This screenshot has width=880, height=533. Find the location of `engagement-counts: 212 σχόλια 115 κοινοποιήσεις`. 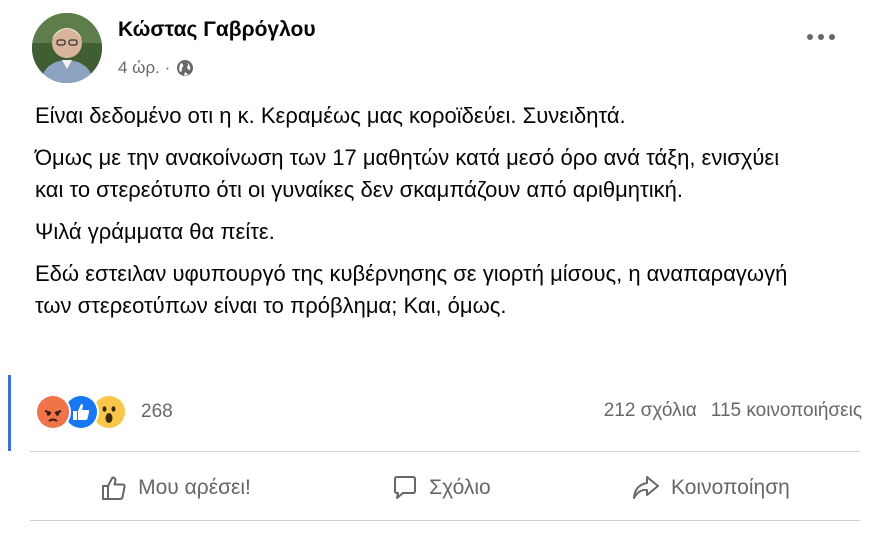

engagement-counts: 212 σχόλια 115 κοινοποιήσεις is located at coordinates (733, 411).